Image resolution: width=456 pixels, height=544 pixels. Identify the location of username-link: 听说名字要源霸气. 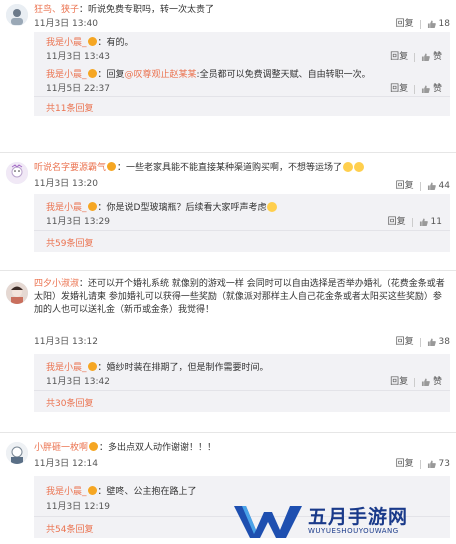
(70, 168).